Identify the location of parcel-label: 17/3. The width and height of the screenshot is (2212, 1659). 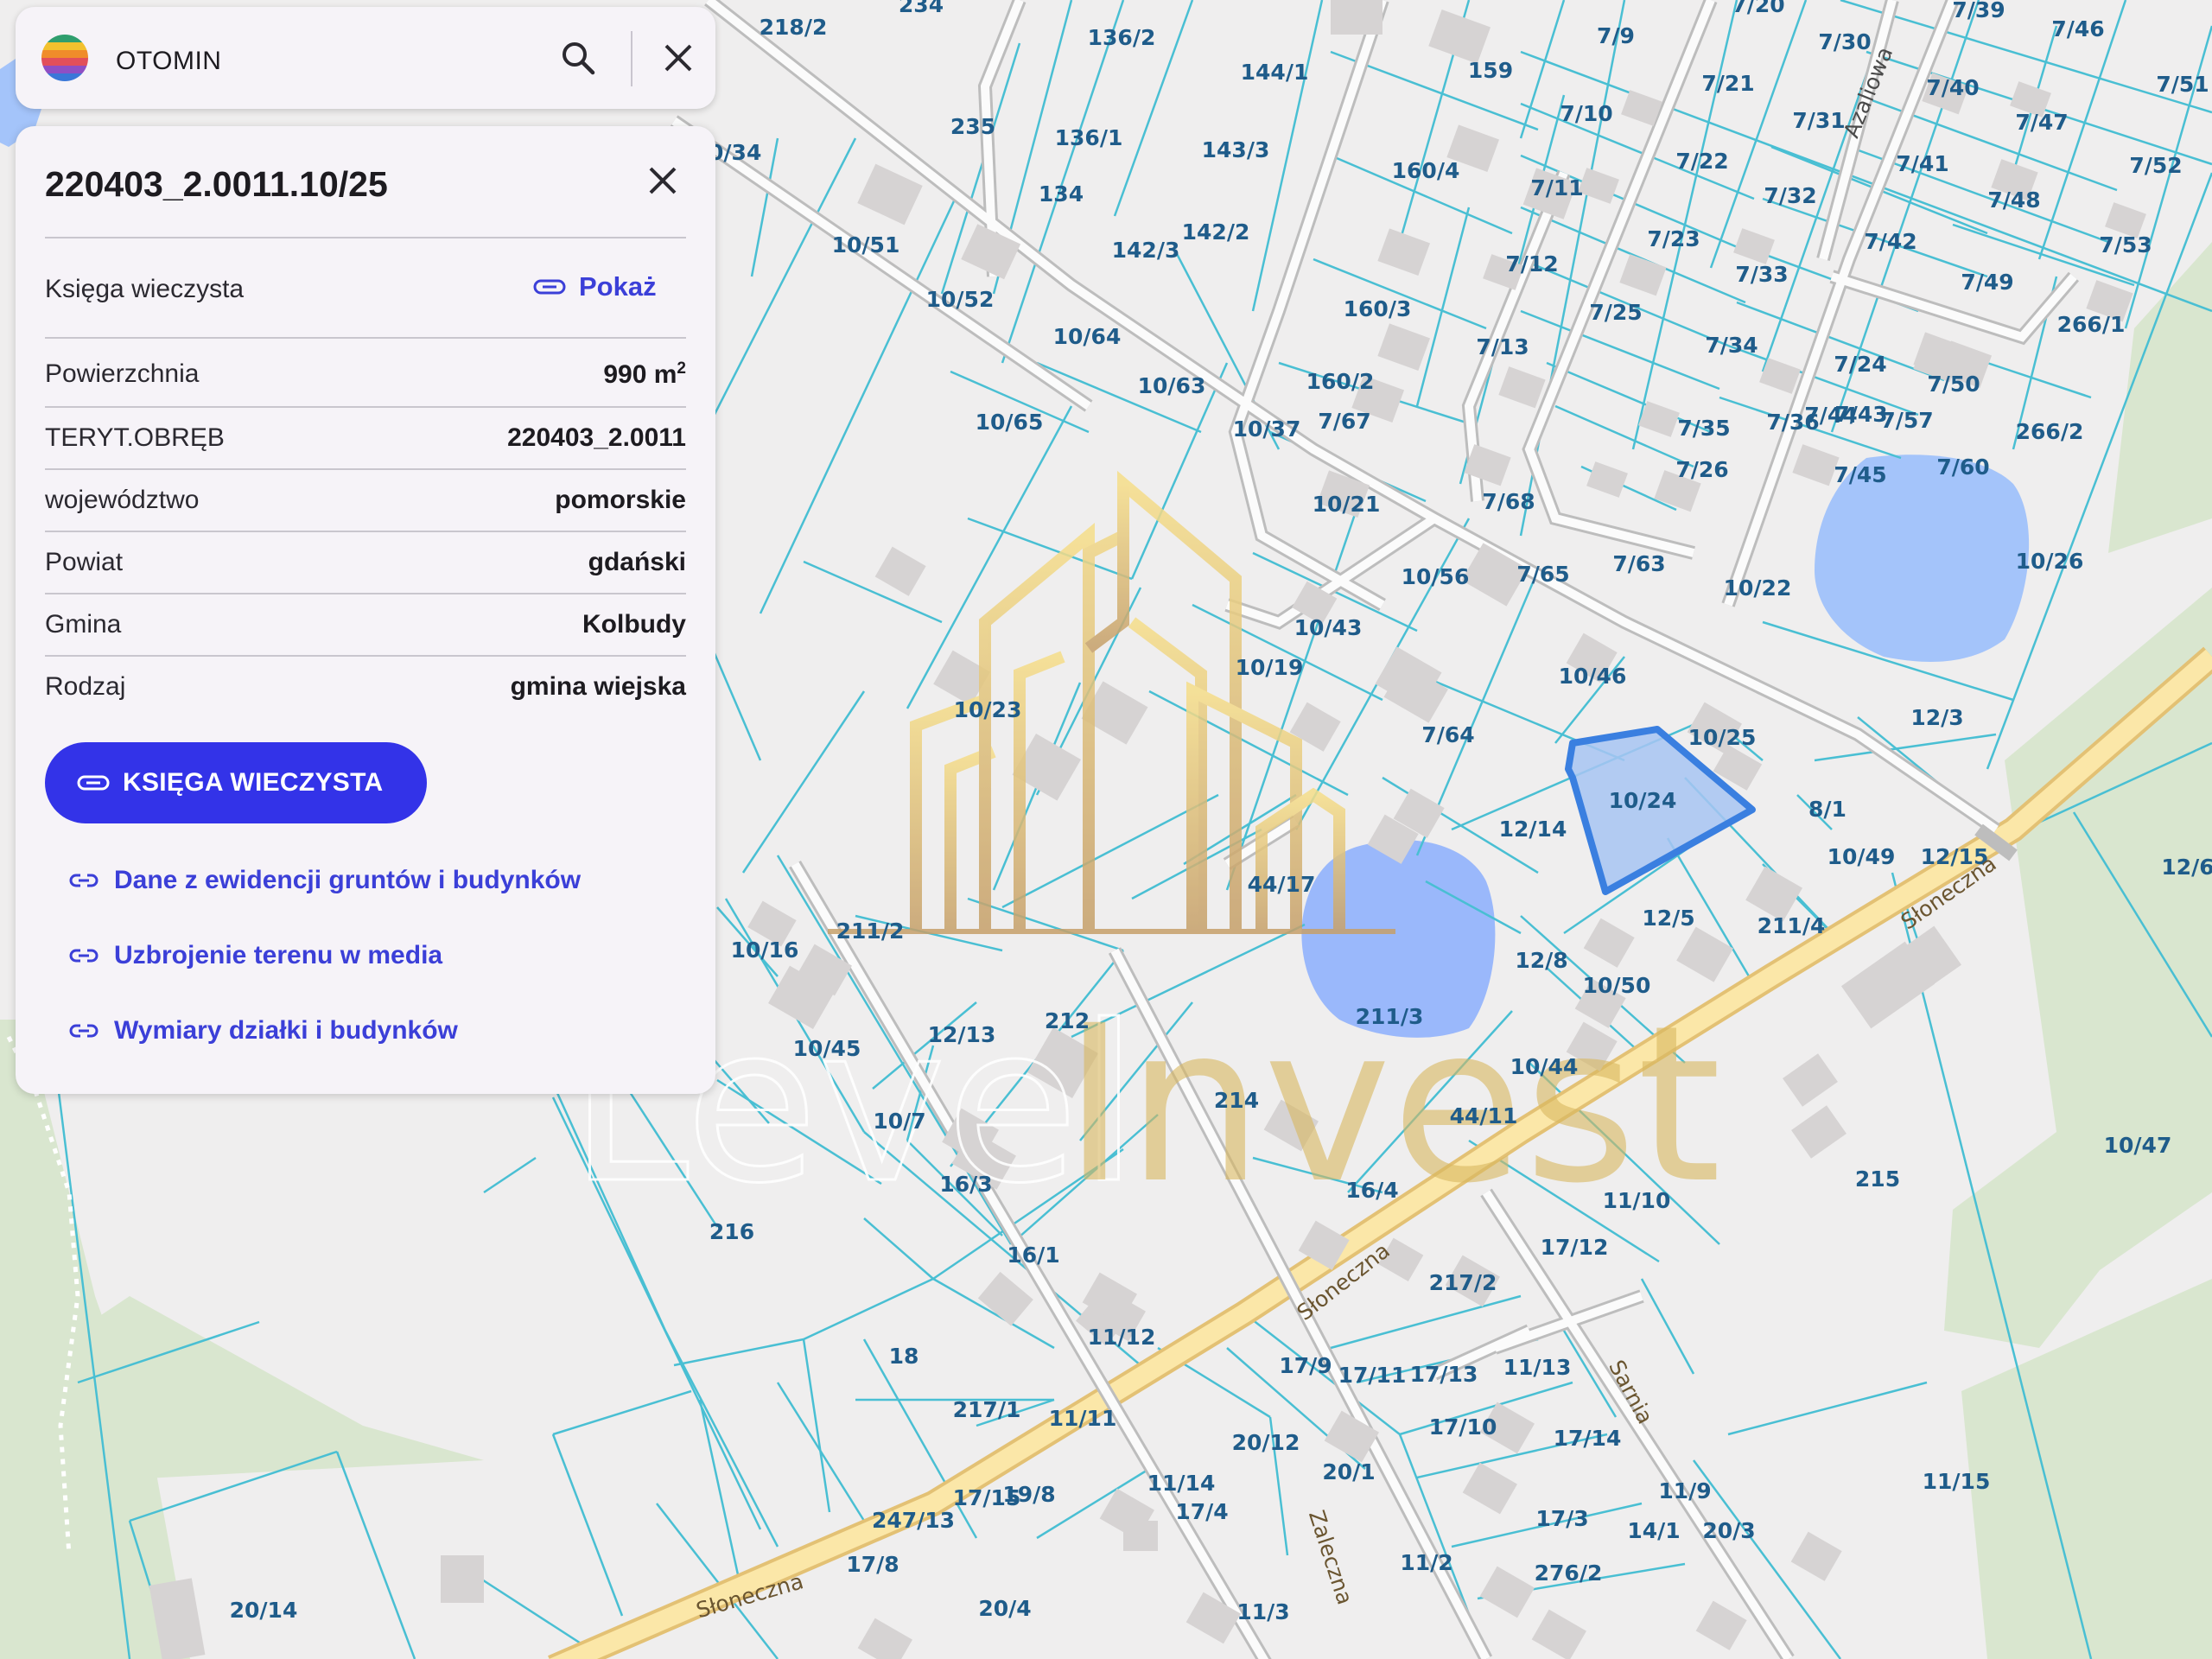
(1561, 1518).